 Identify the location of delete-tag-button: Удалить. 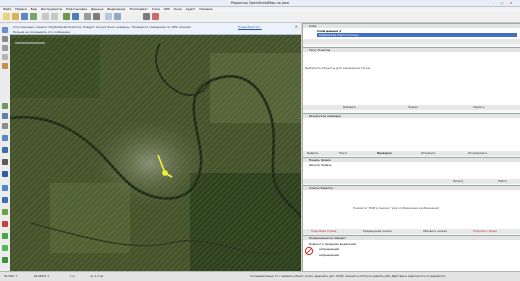
(478, 108).